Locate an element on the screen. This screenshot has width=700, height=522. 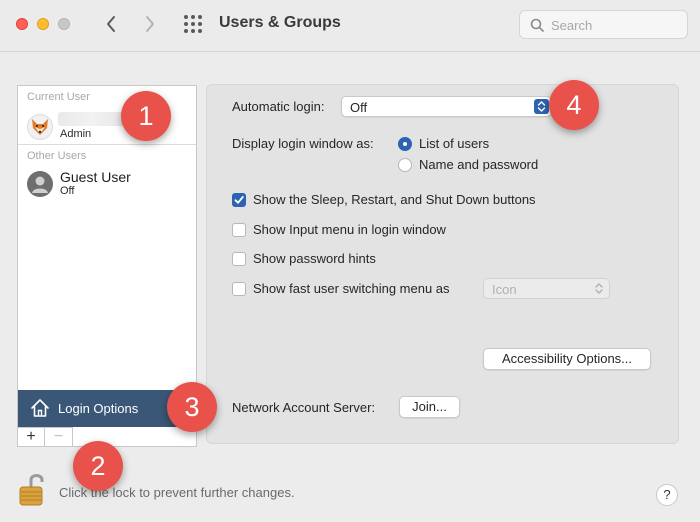
divider is located at coordinates (107, 144).